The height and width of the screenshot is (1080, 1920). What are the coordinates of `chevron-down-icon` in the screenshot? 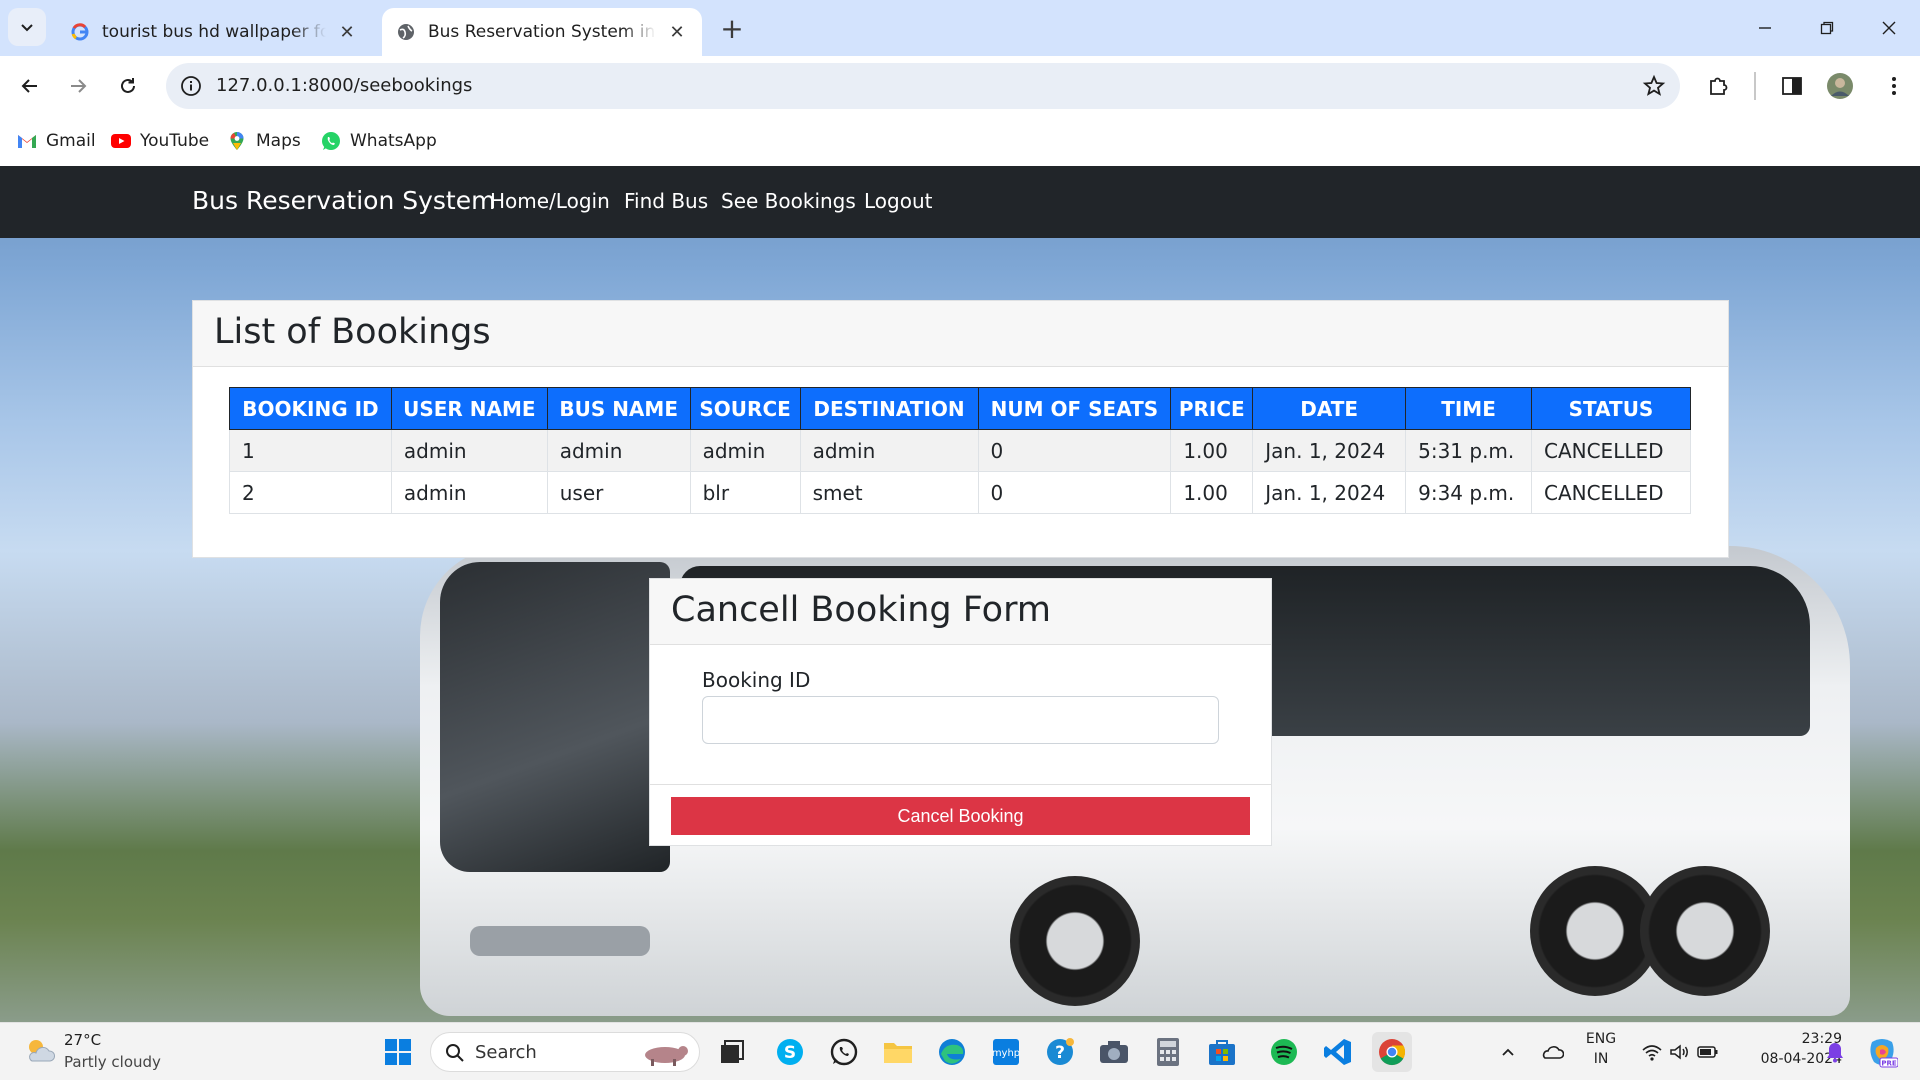 It's located at (27, 28).